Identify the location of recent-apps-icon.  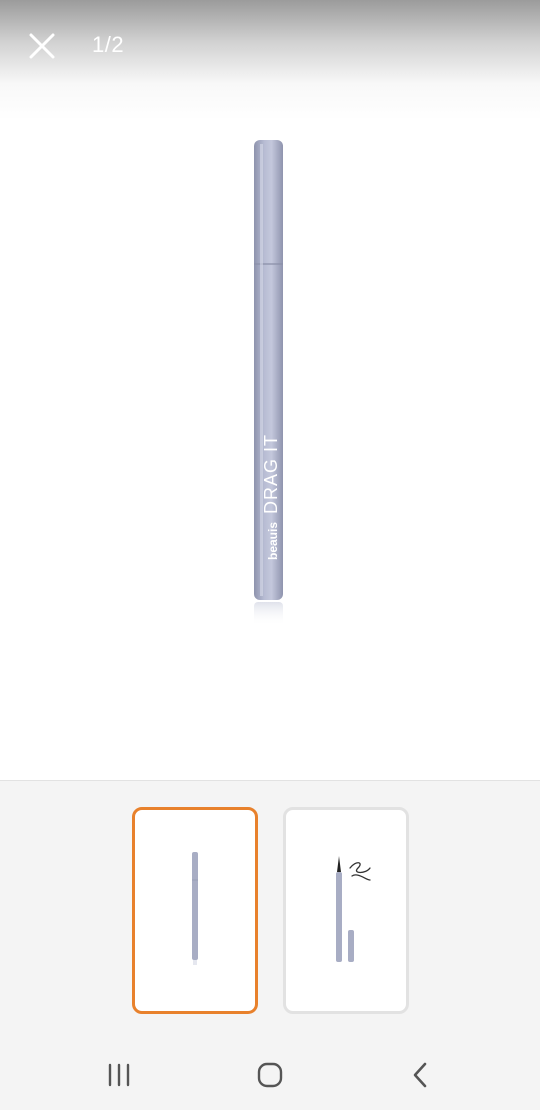
(119, 1075).